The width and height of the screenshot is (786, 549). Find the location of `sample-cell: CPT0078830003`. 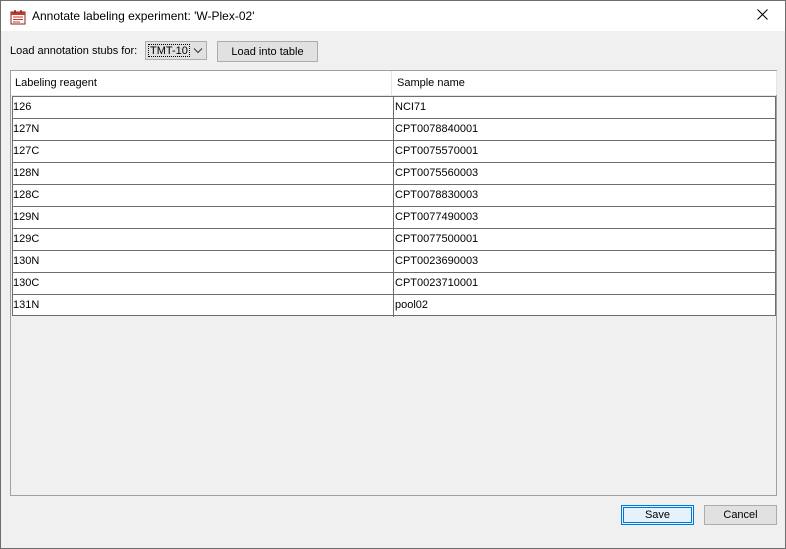

sample-cell: CPT0078830003 is located at coordinates (584, 196).